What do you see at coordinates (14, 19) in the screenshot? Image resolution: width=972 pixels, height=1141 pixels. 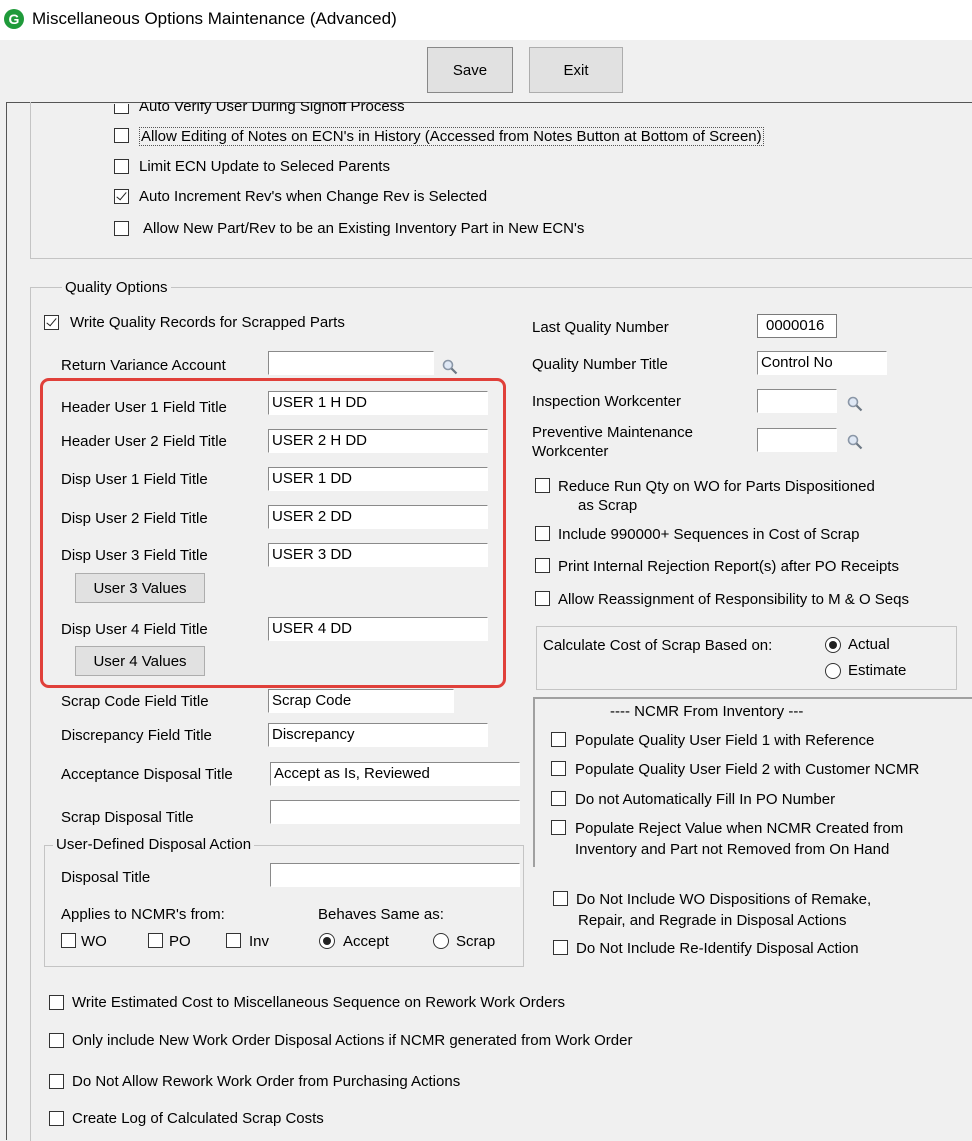 I see `app-logo-icon: G` at bounding box center [14, 19].